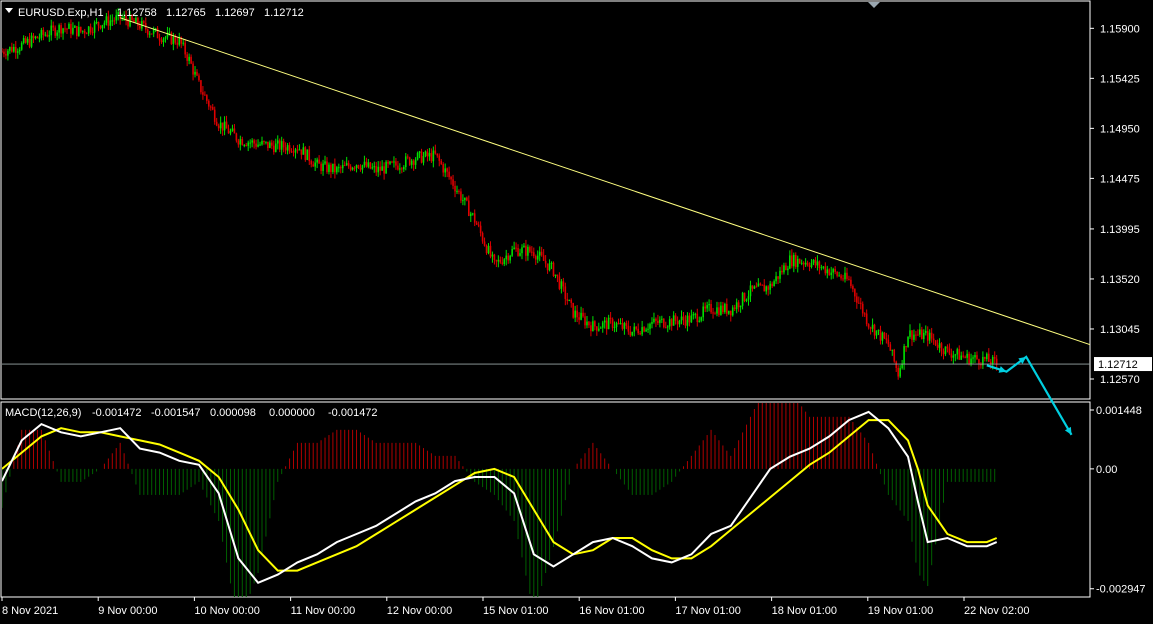 This screenshot has height=624, width=1153. Describe the element at coordinates (1002, 369) in the screenshot. I see `projection-arrowhead-down` at that location.